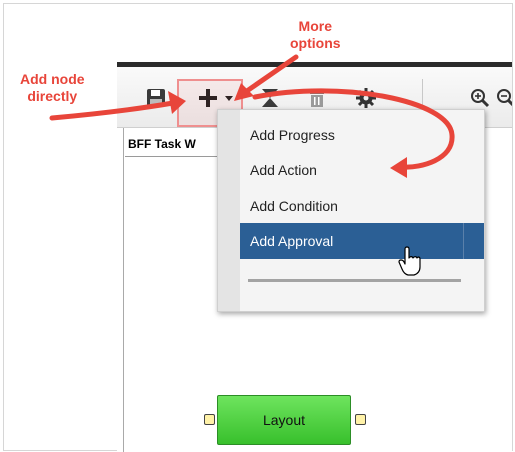 This screenshot has height=452, width=515. What do you see at coordinates (409, 261) in the screenshot?
I see `hand-cursor-icon` at bounding box center [409, 261].